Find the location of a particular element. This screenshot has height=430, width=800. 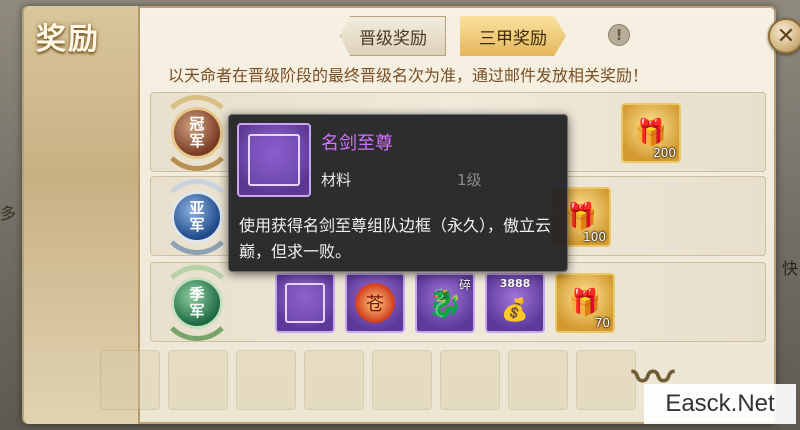

close-button: ✕ is located at coordinates (784, 36).